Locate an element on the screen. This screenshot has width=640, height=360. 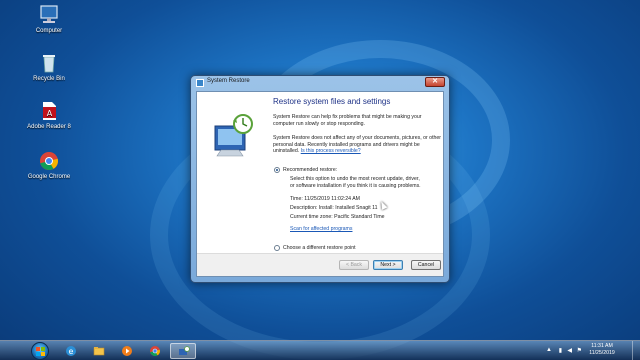
file-explorer-icon is located at coordinates (99, 351).